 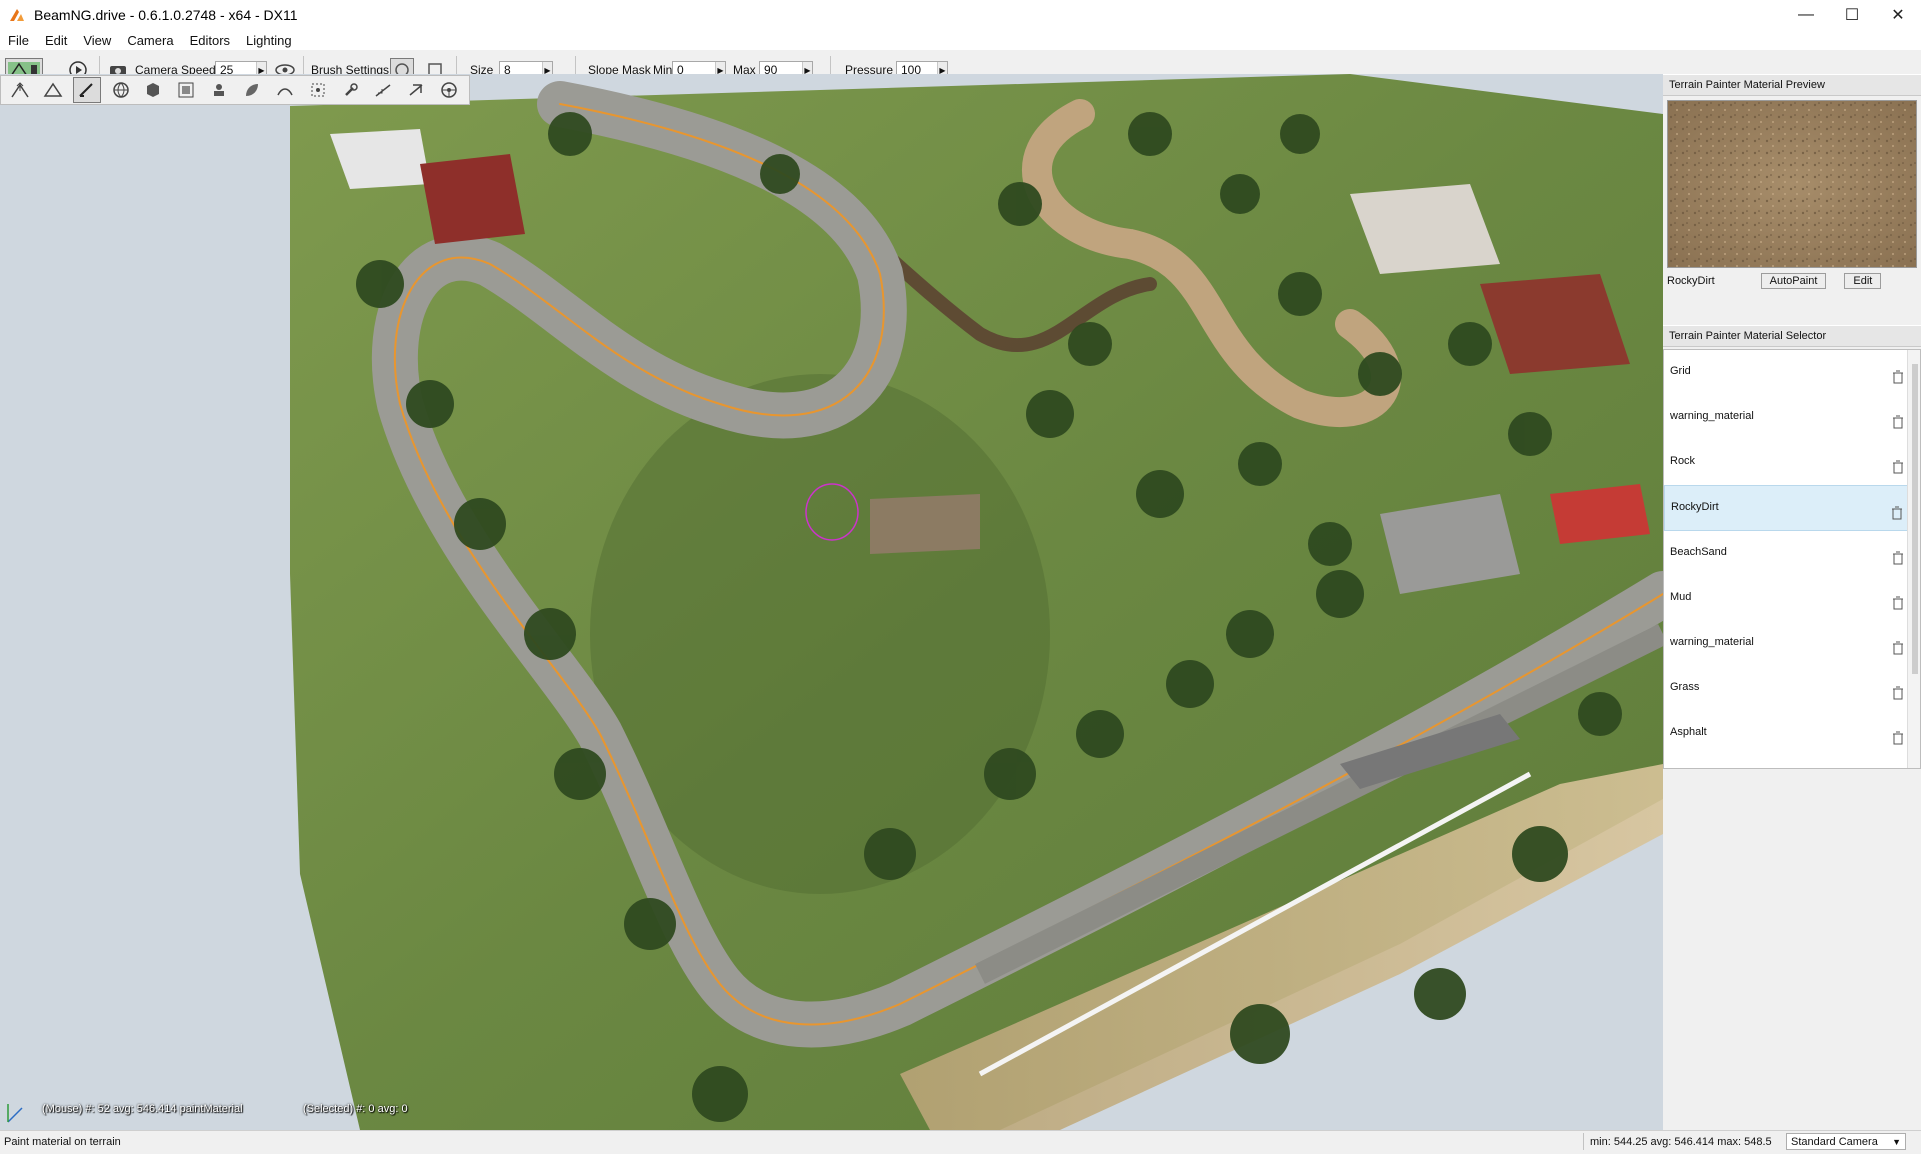 What do you see at coordinates (1793, 281) in the screenshot?
I see `autopaint-button: AutoPaint` at bounding box center [1793, 281].